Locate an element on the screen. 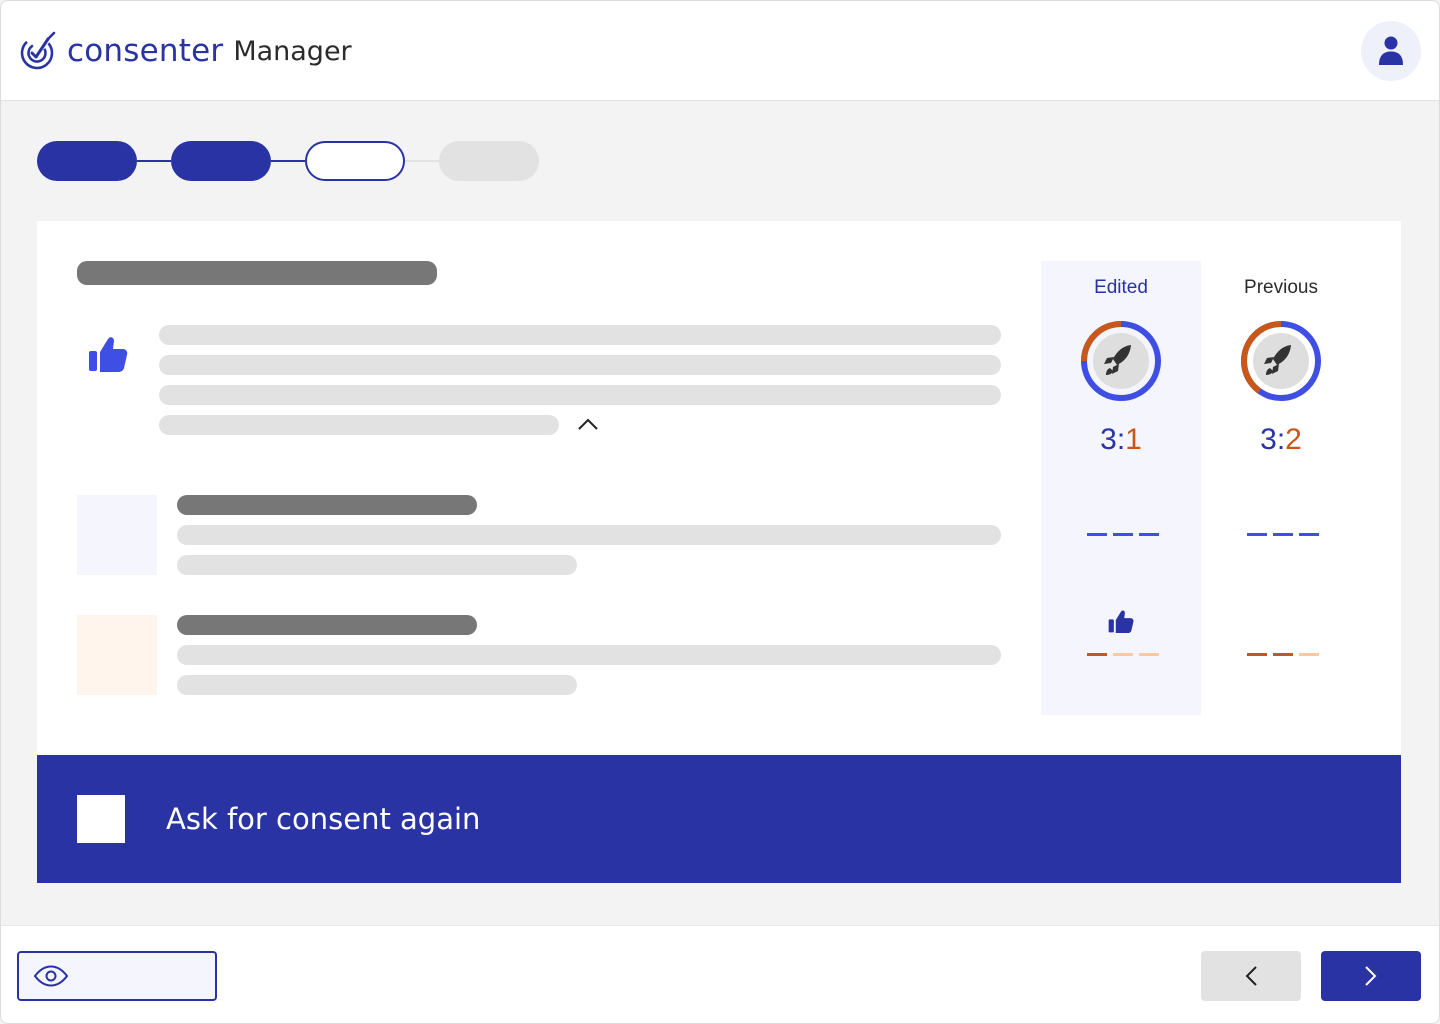 The width and height of the screenshot is (1440, 1024). chevron-left-icon is located at coordinates (1251, 976).